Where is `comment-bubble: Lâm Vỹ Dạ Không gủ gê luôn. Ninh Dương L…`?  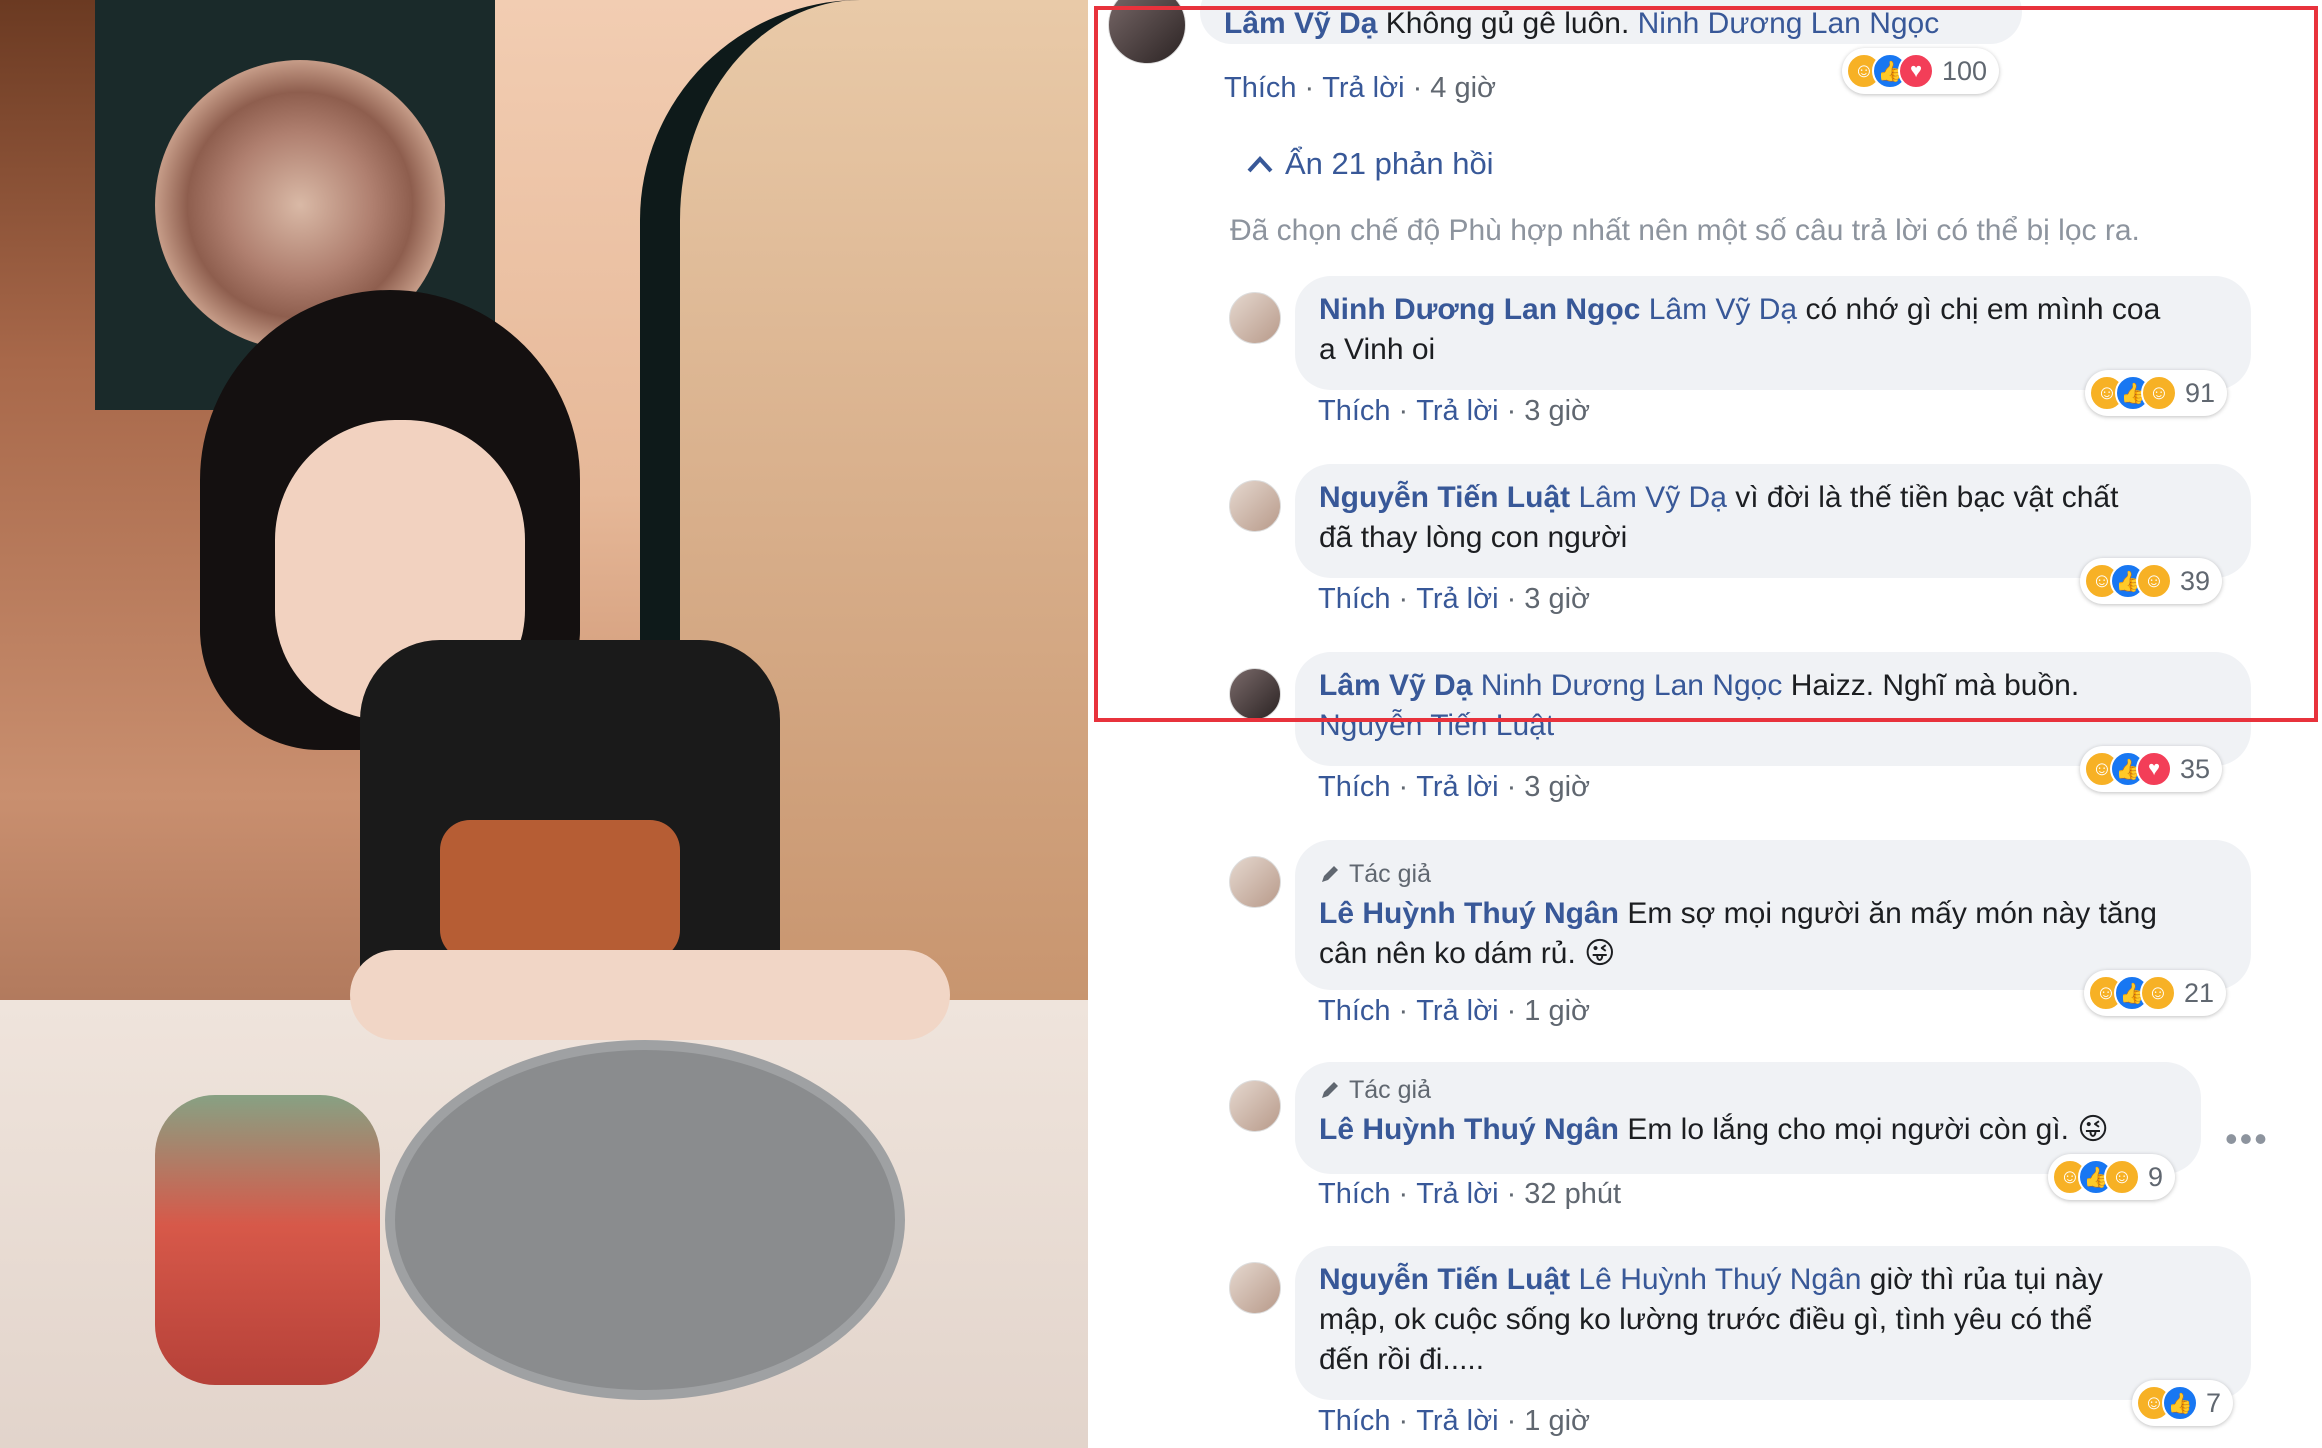 comment-bubble: Lâm Vỹ Dạ Không gủ gê luôn. Ninh Dương L… is located at coordinates (1611, 22).